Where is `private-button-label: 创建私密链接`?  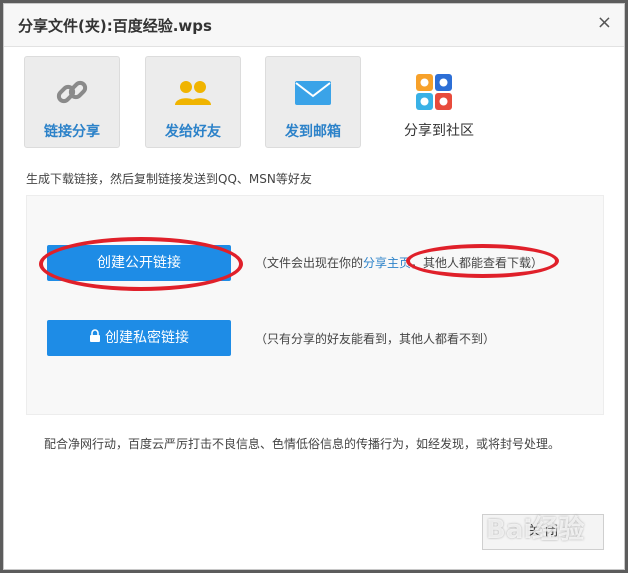
private-button-label: 创建私密链接 is located at coordinates (147, 338).